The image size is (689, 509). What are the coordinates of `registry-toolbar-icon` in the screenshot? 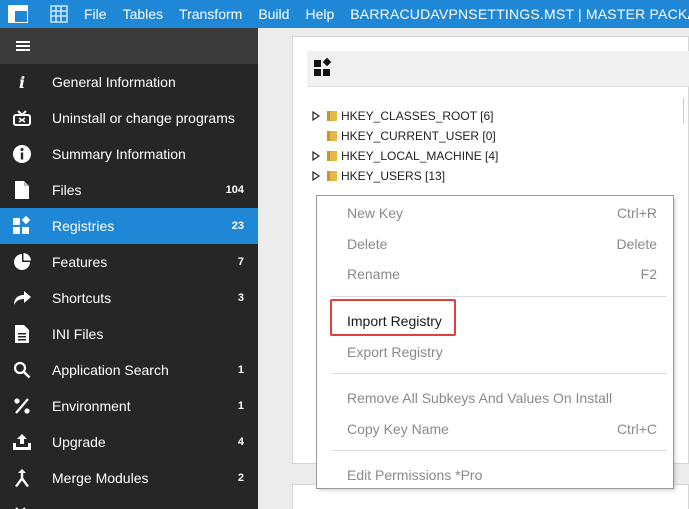 It's located at (323, 69).